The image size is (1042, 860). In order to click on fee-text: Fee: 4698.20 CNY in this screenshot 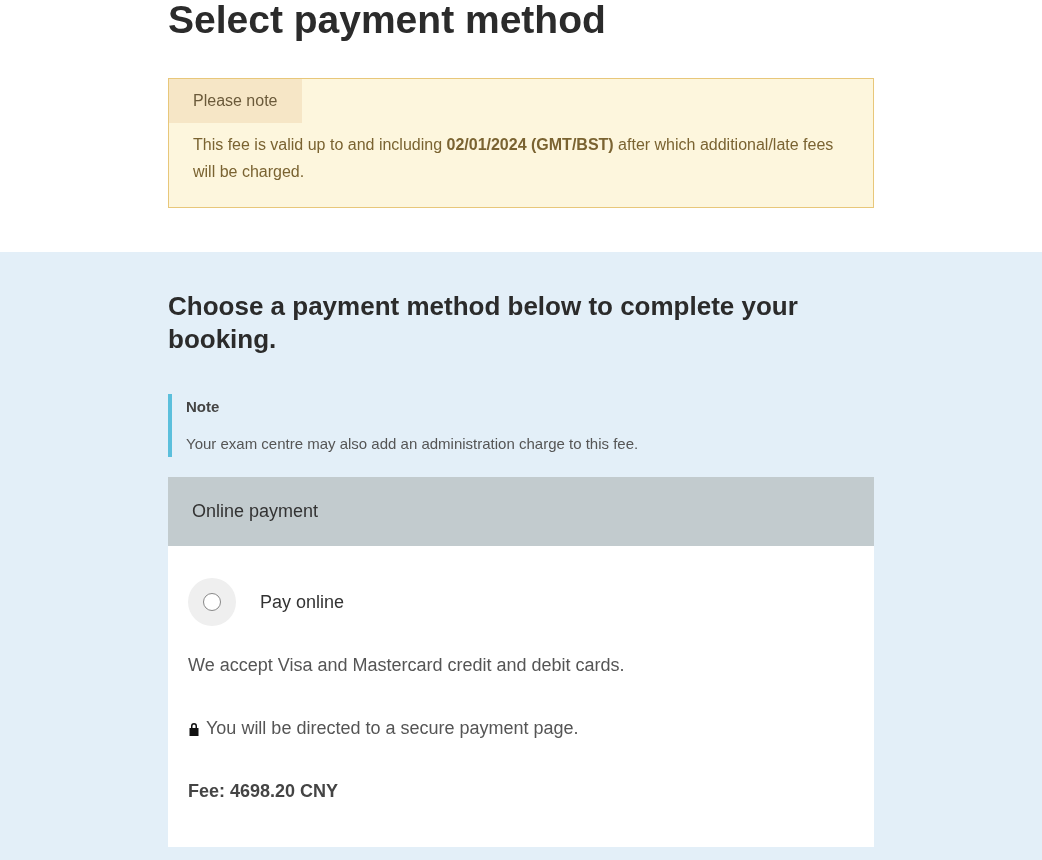, I will do `click(264, 791)`.